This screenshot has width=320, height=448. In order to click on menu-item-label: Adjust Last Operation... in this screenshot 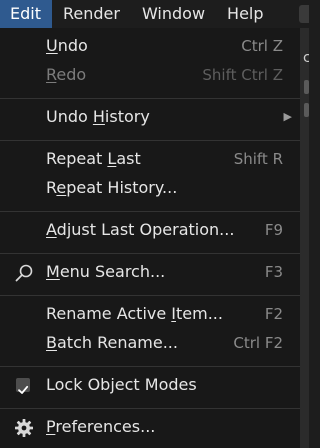, I will do `click(140, 229)`.